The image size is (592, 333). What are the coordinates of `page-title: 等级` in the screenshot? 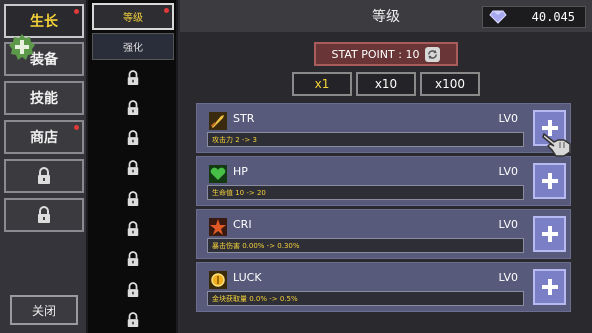 It's located at (386, 17).